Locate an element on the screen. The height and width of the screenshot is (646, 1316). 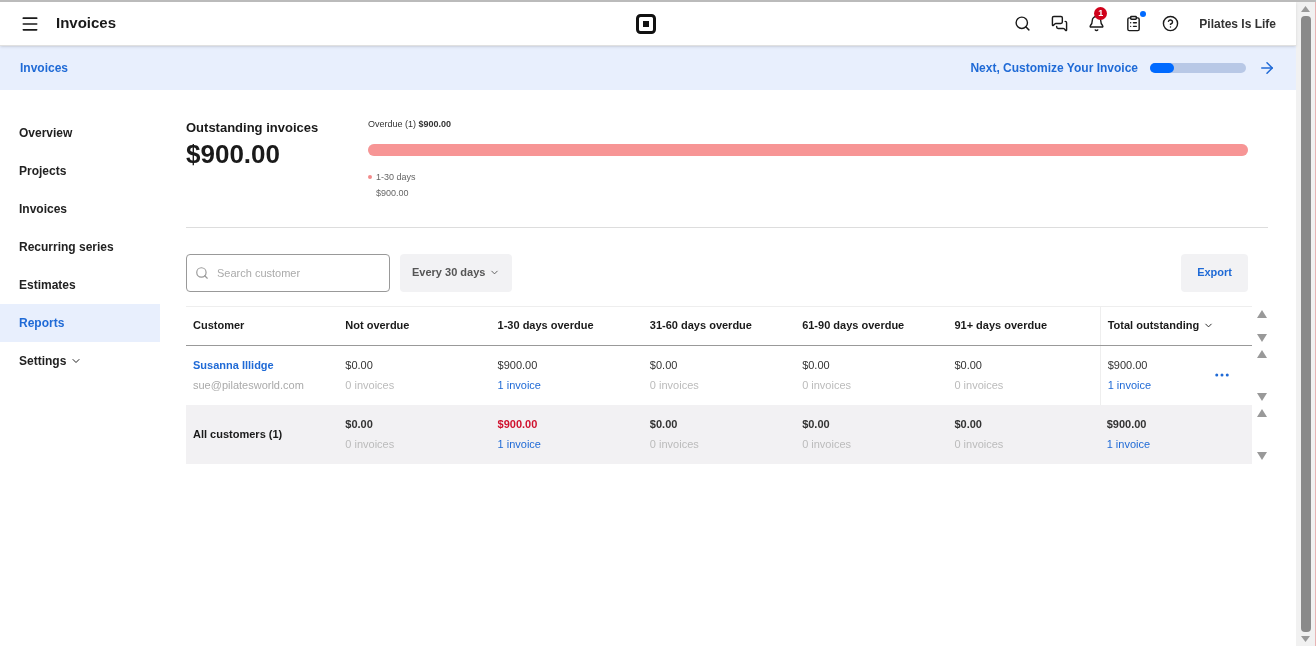
bell-icon is located at coordinates (1097, 23).